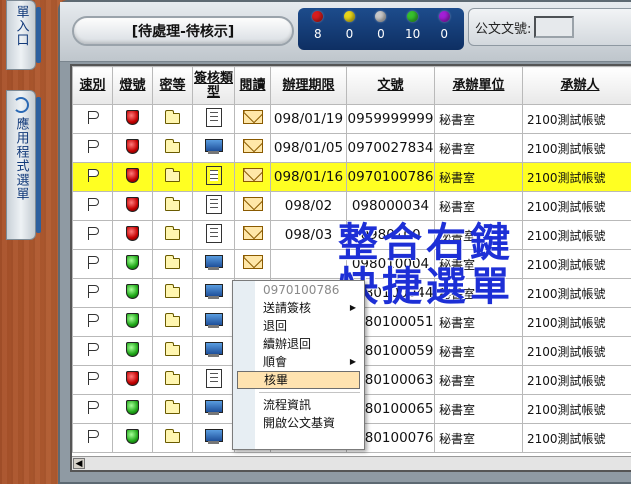  Describe the element at coordinates (351, 148) in the screenshot. I see `table-row: 098/01/05 0970027834 秘書室 2100測試帳號` at that location.